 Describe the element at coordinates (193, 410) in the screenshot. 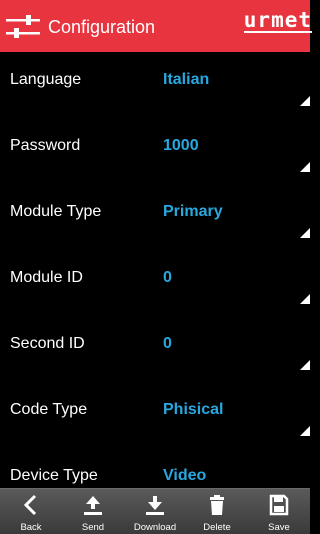

I see `setting-value: Phisical` at that location.